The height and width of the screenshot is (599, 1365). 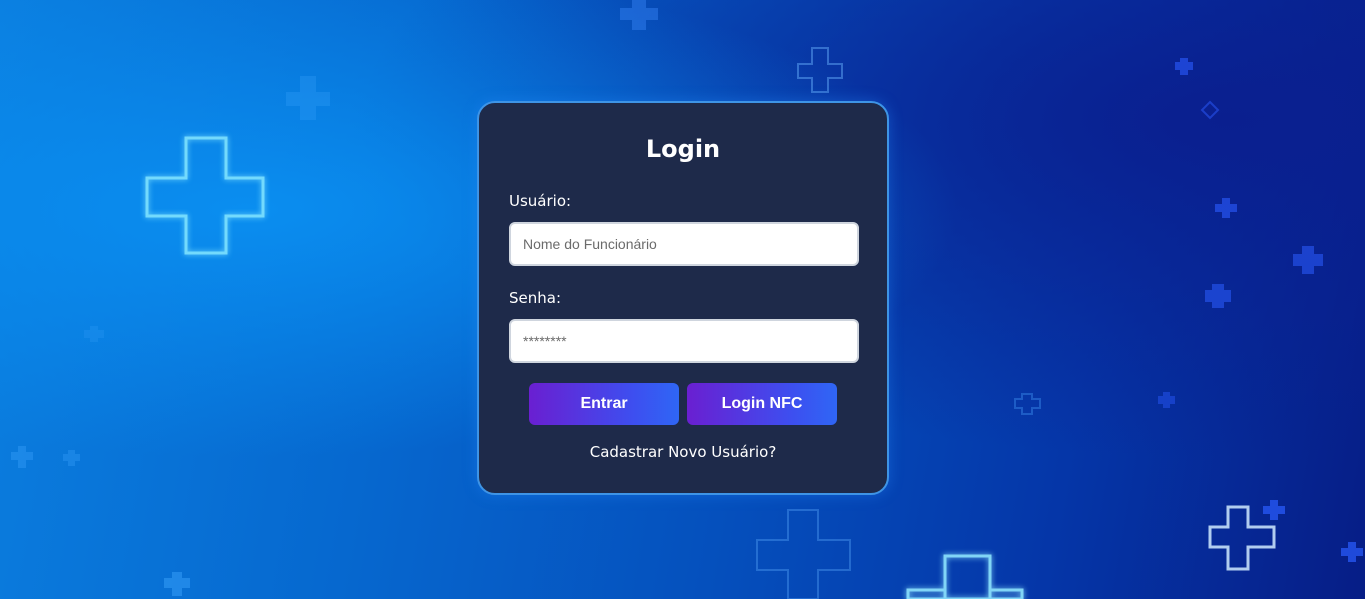 What do you see at coordinates (762, 404) in the screenshot?
I see `nfc-login-button: Login NFC` at bounding box center [762, 404].